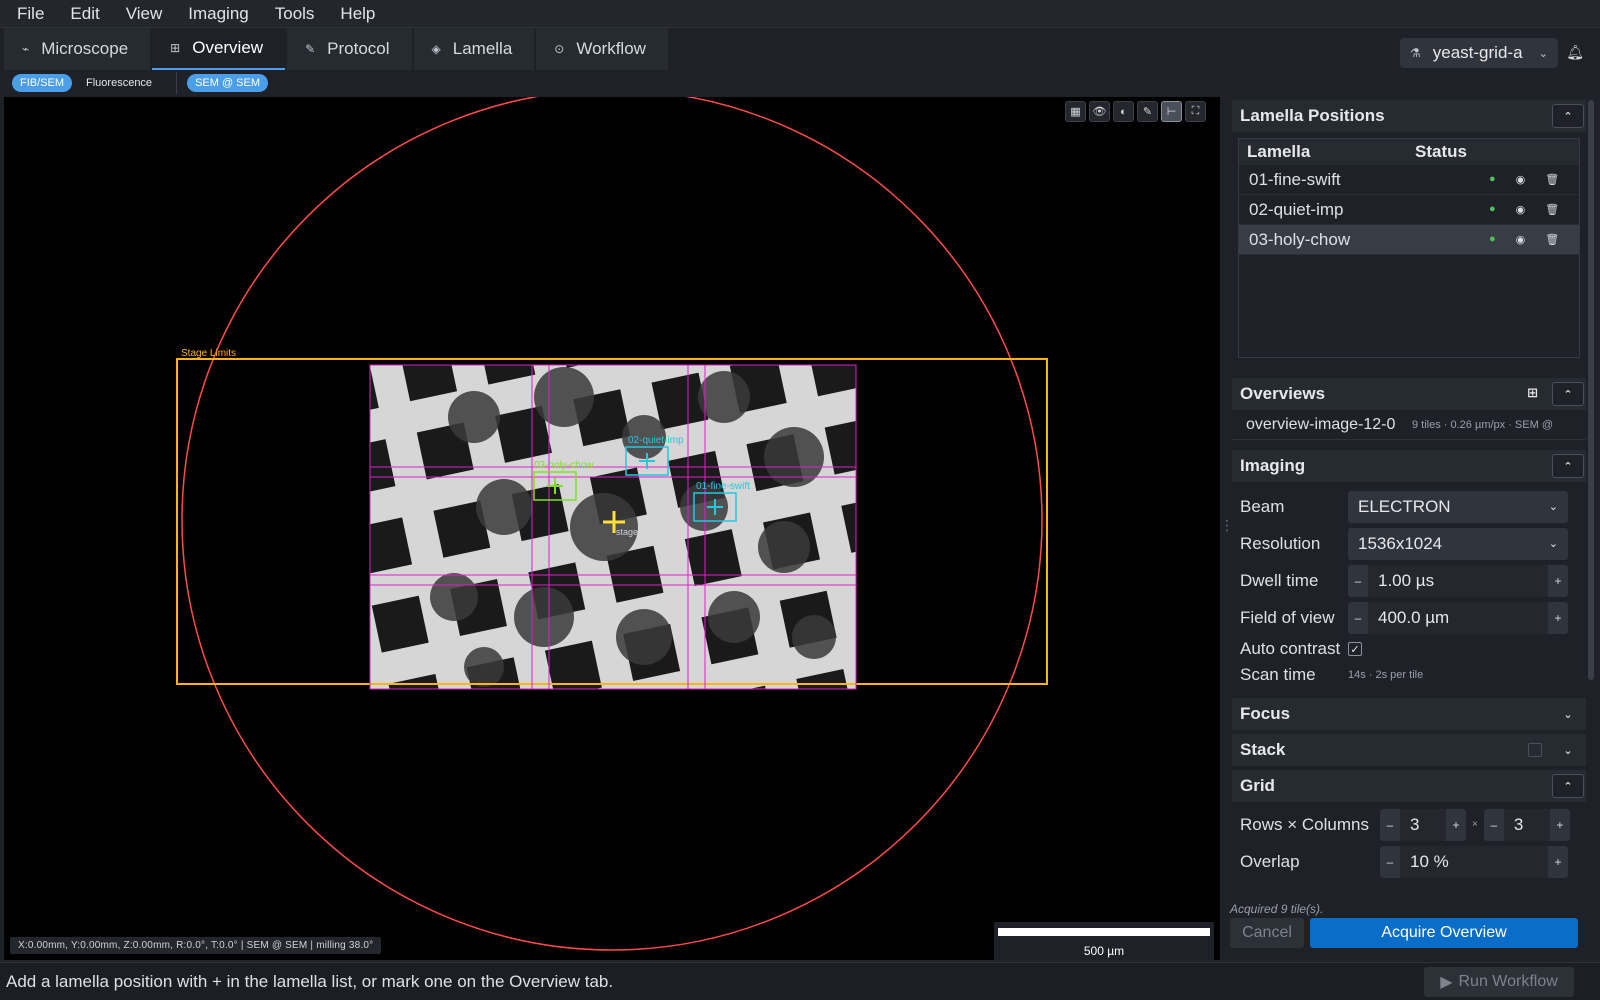 This screenshot has height=1000, width=1600. Describe the element at coordinates (1409, 180) in the screenshot. I see `table-row: 01-fine-swift ● ◉ 🗑︎` at that location.